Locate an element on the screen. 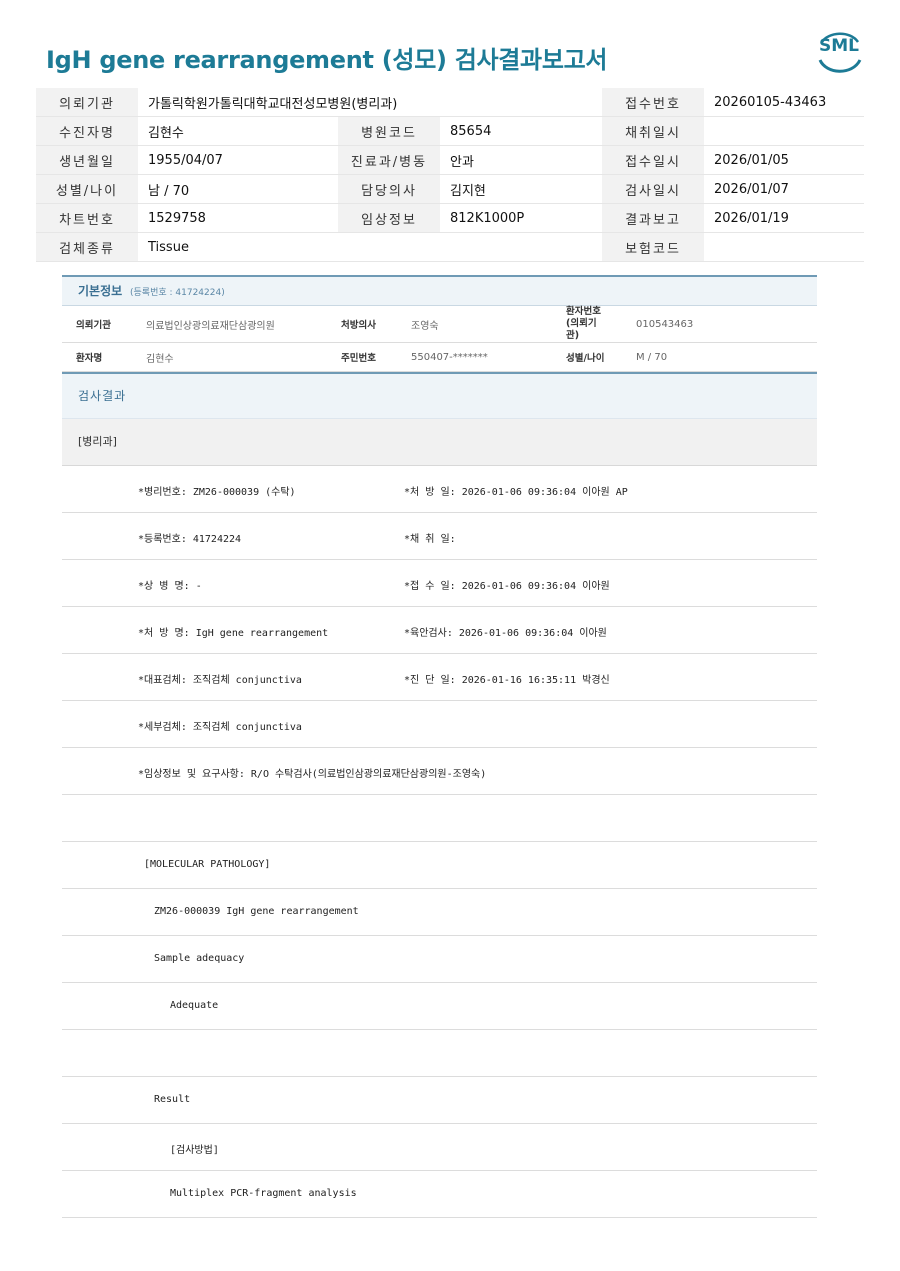  info-label: 검체종류 is located at coordinates (87, 247).